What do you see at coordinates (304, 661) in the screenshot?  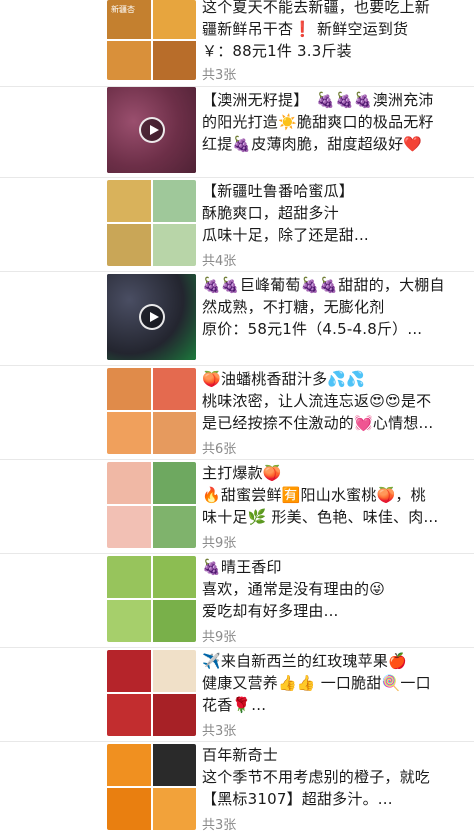 I see `post-text-line: ✈️来自新西兰的红玫瑰苹果🍎` at bounding box center [304, 661].